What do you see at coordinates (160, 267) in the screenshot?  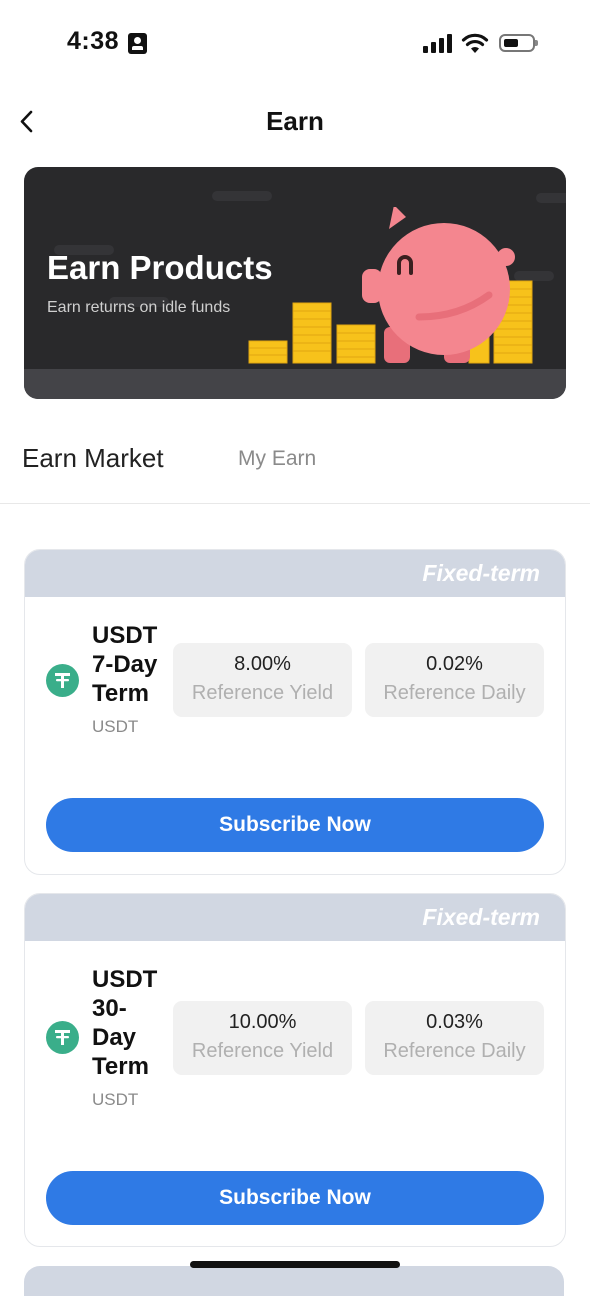 I see `banner-title: Earn Products` at bounding box center [160, 267].